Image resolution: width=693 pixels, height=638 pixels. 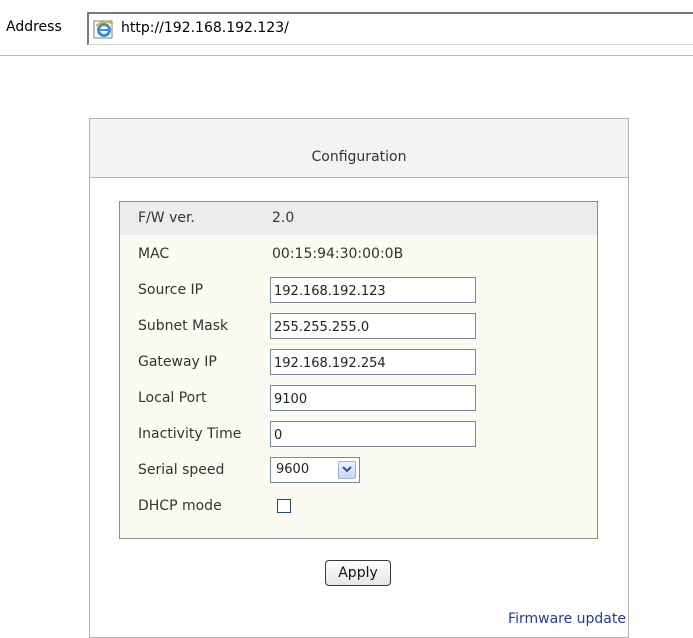 I want to click on serial-speed-select: 9600, so click(x=315, y=470).